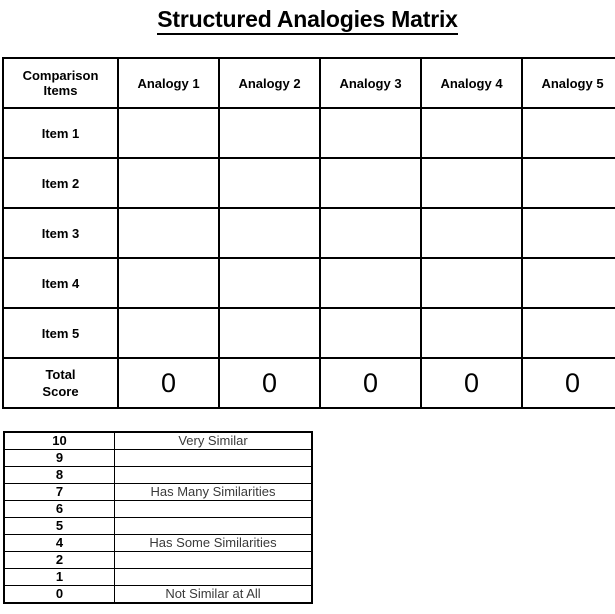 The height and width of the screenshot is (614, 615). What do you see at coordinates (60, 75) in the screenshot?
I see `corner-header-line-1: Comparison` at bounding box center [60, 75].